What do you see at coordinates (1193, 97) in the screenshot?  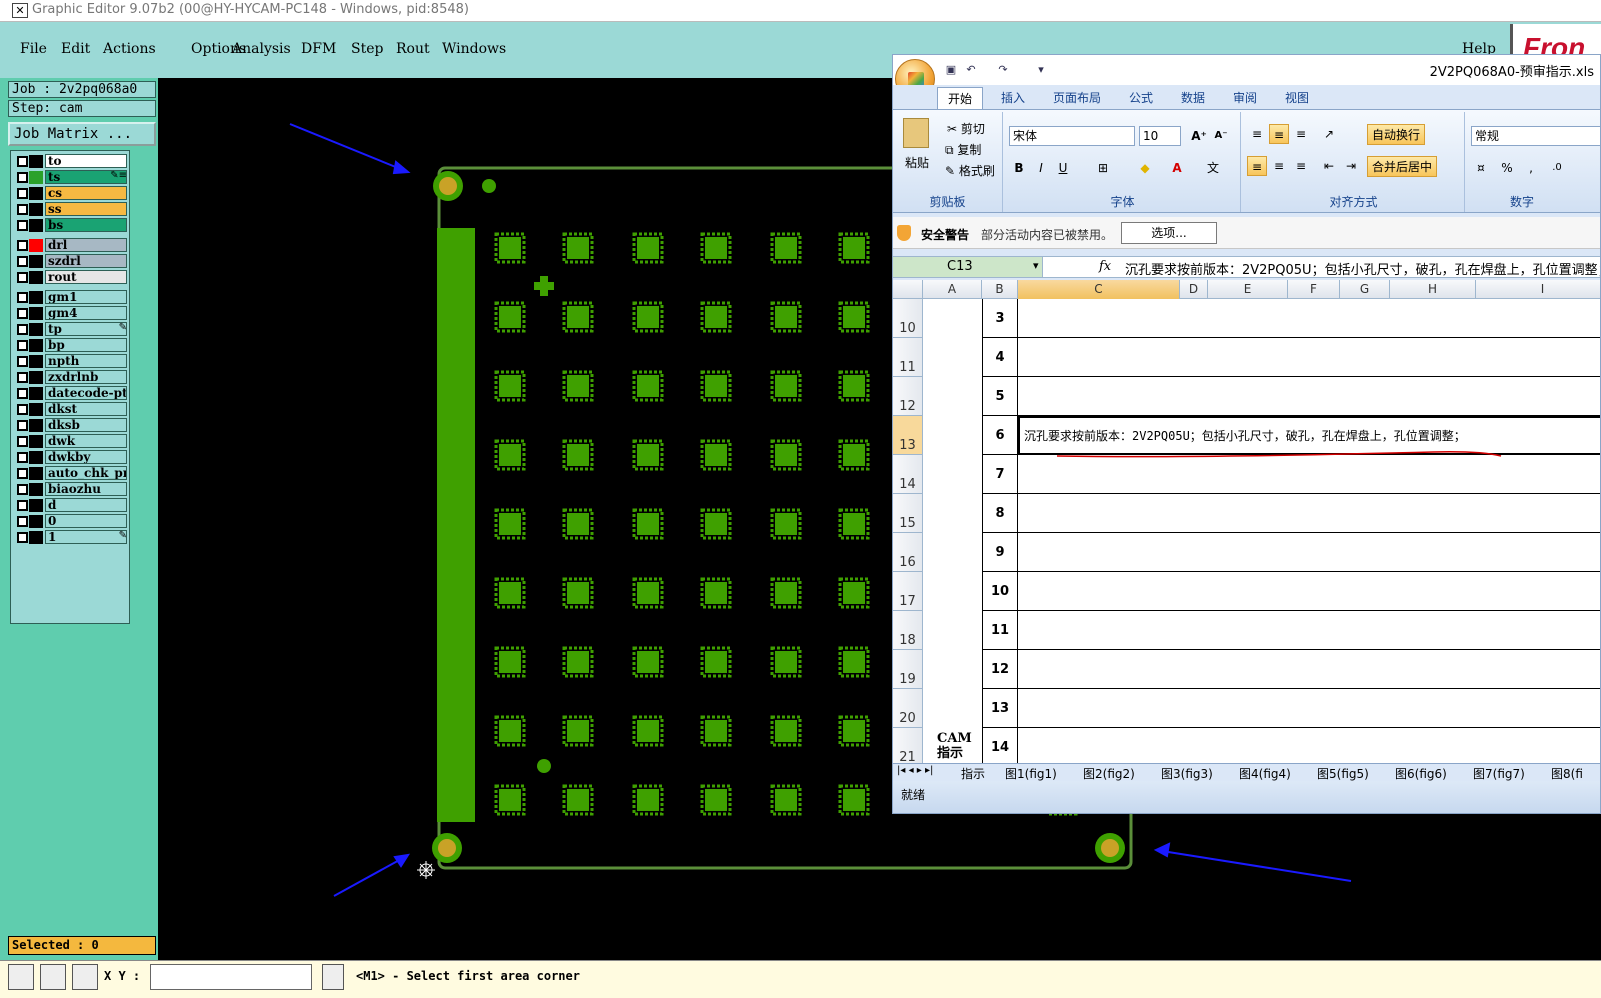 I see `tab-data: 数据` at bounding box center [1193, 97].